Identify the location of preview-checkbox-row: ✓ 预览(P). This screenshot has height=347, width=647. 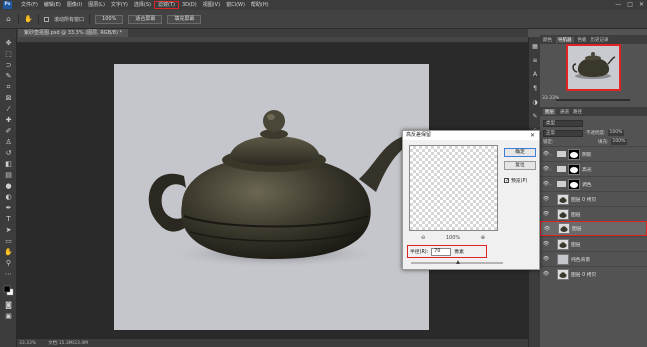
(515, 180).